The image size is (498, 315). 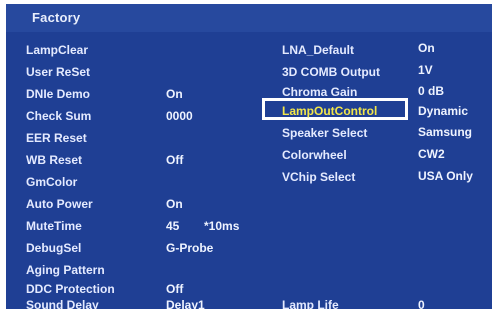 What do you see at coordinates (70, 289) in the screenshot?
I see `menu-item-ddc-protection: DDC Protection` at bounding box center [70, 289].